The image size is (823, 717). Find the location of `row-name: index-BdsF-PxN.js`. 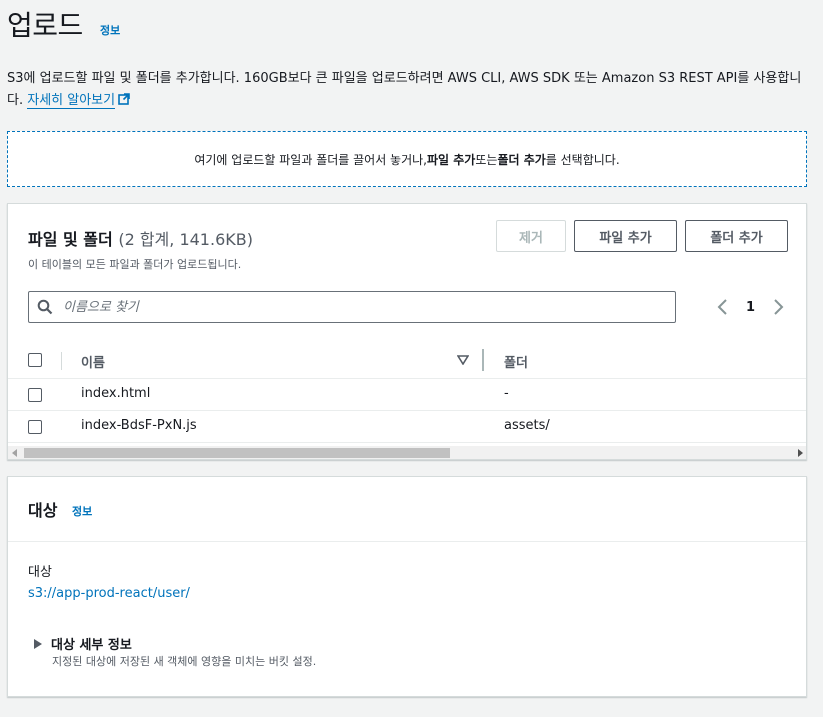

row-name: index-BdsF-PxN.js is located at coordinates (139, 425).